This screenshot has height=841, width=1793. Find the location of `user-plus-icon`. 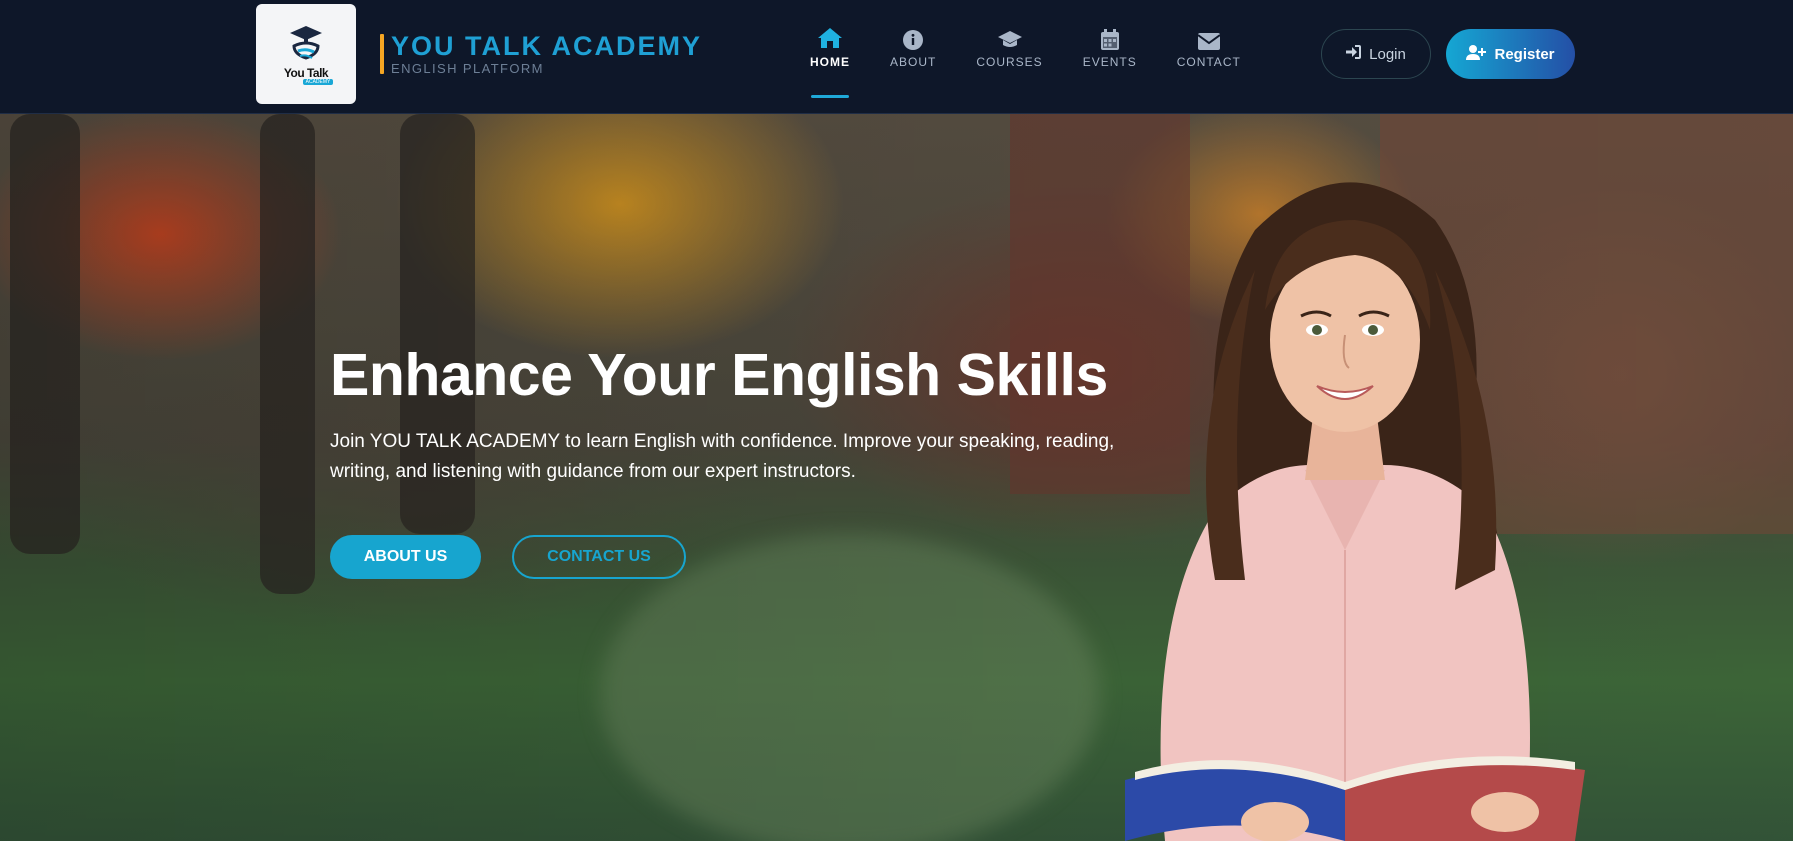

user-plus-icon is located at coordinates (1476, 54).